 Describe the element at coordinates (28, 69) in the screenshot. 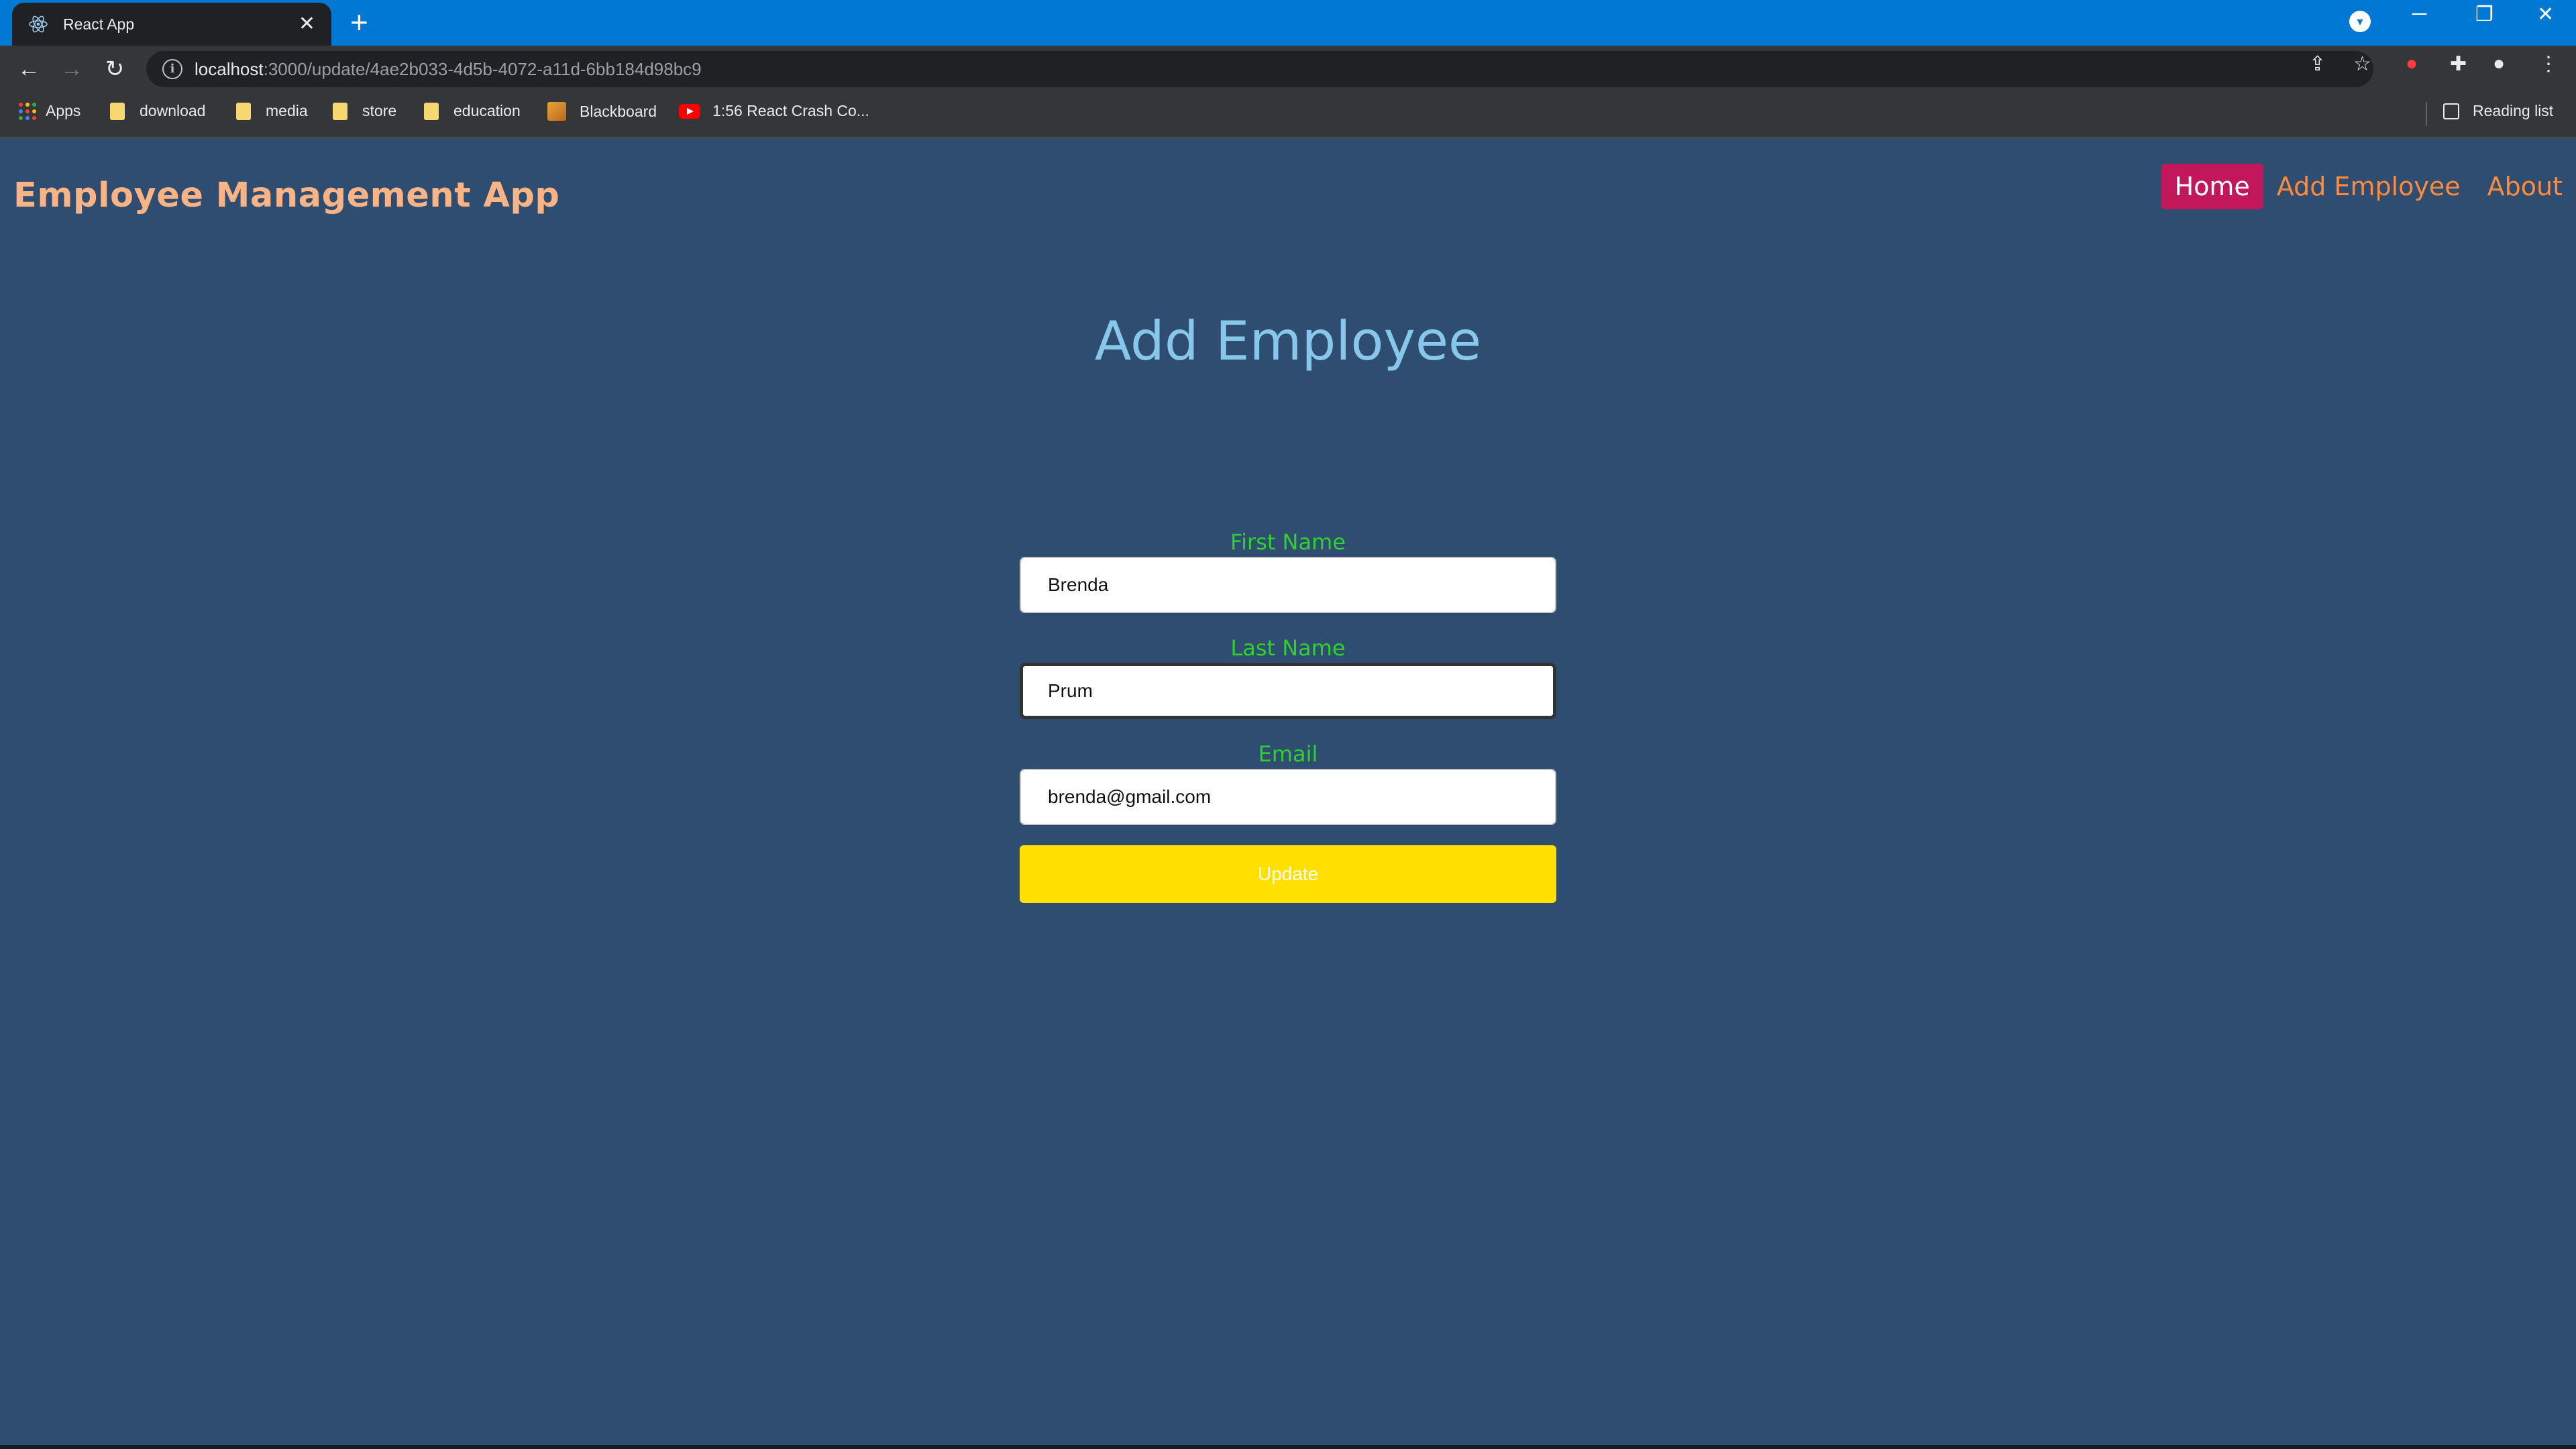

I see `back-icon: ←` at that location.